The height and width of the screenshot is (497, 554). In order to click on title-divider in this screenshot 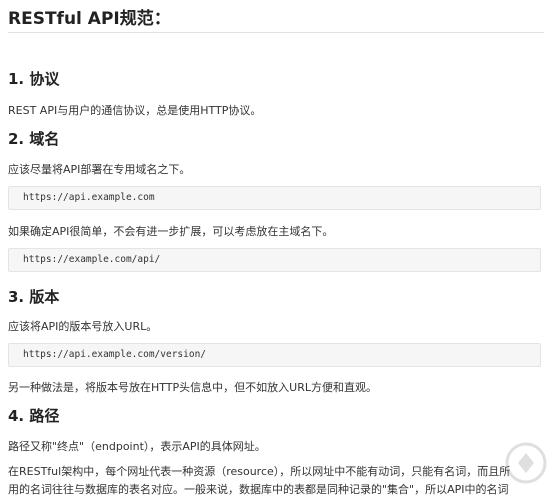, I will do `click(276, 32)`.